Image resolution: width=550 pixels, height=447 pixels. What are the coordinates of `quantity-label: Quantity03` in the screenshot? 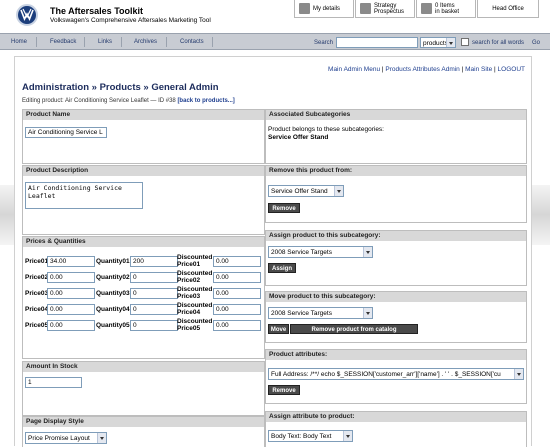 It's located at (113, 293).